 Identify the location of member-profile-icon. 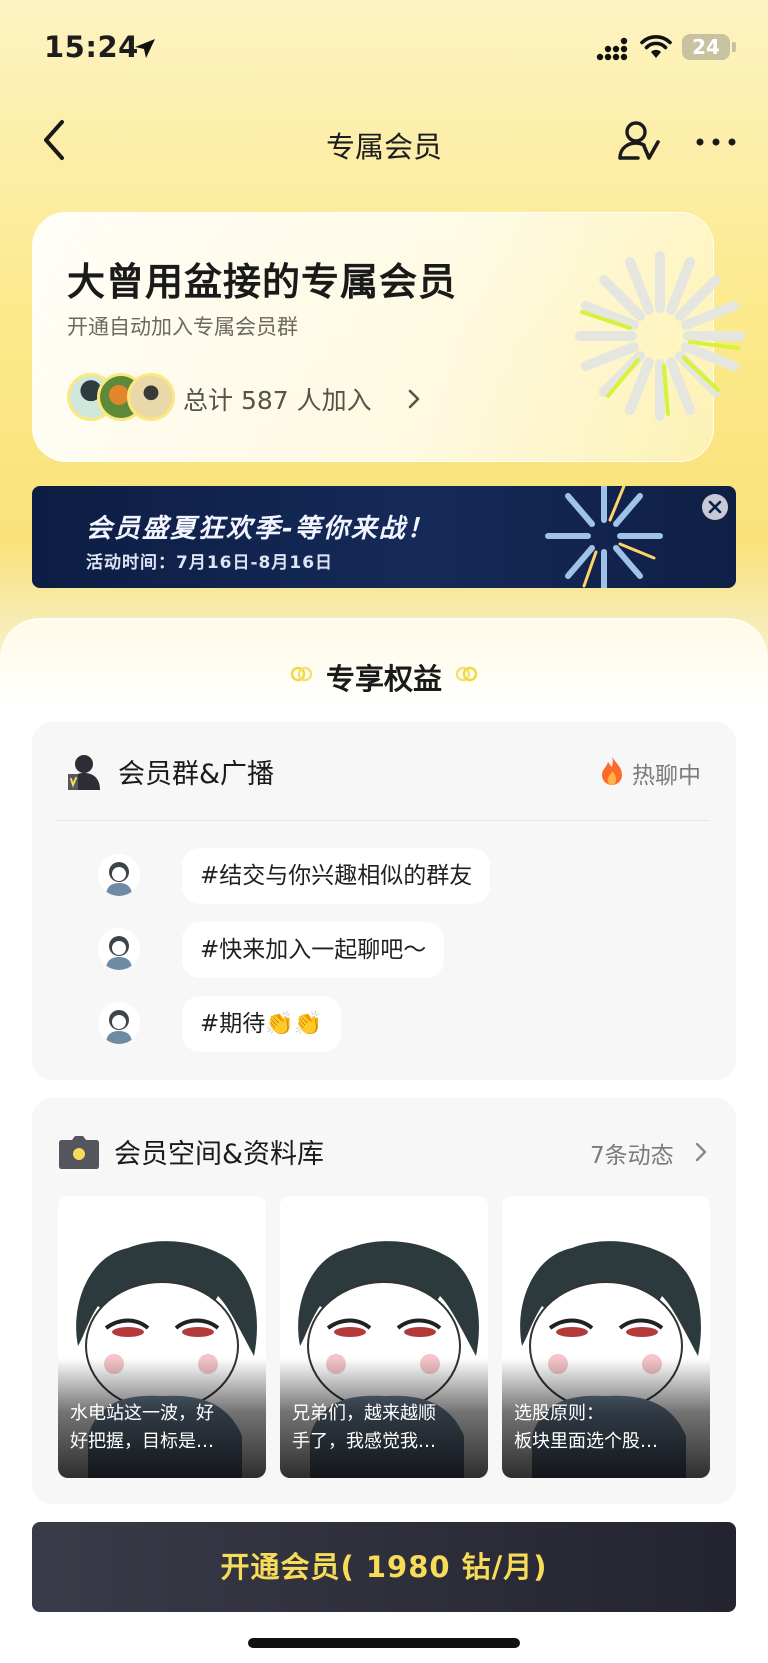
(640, 142).